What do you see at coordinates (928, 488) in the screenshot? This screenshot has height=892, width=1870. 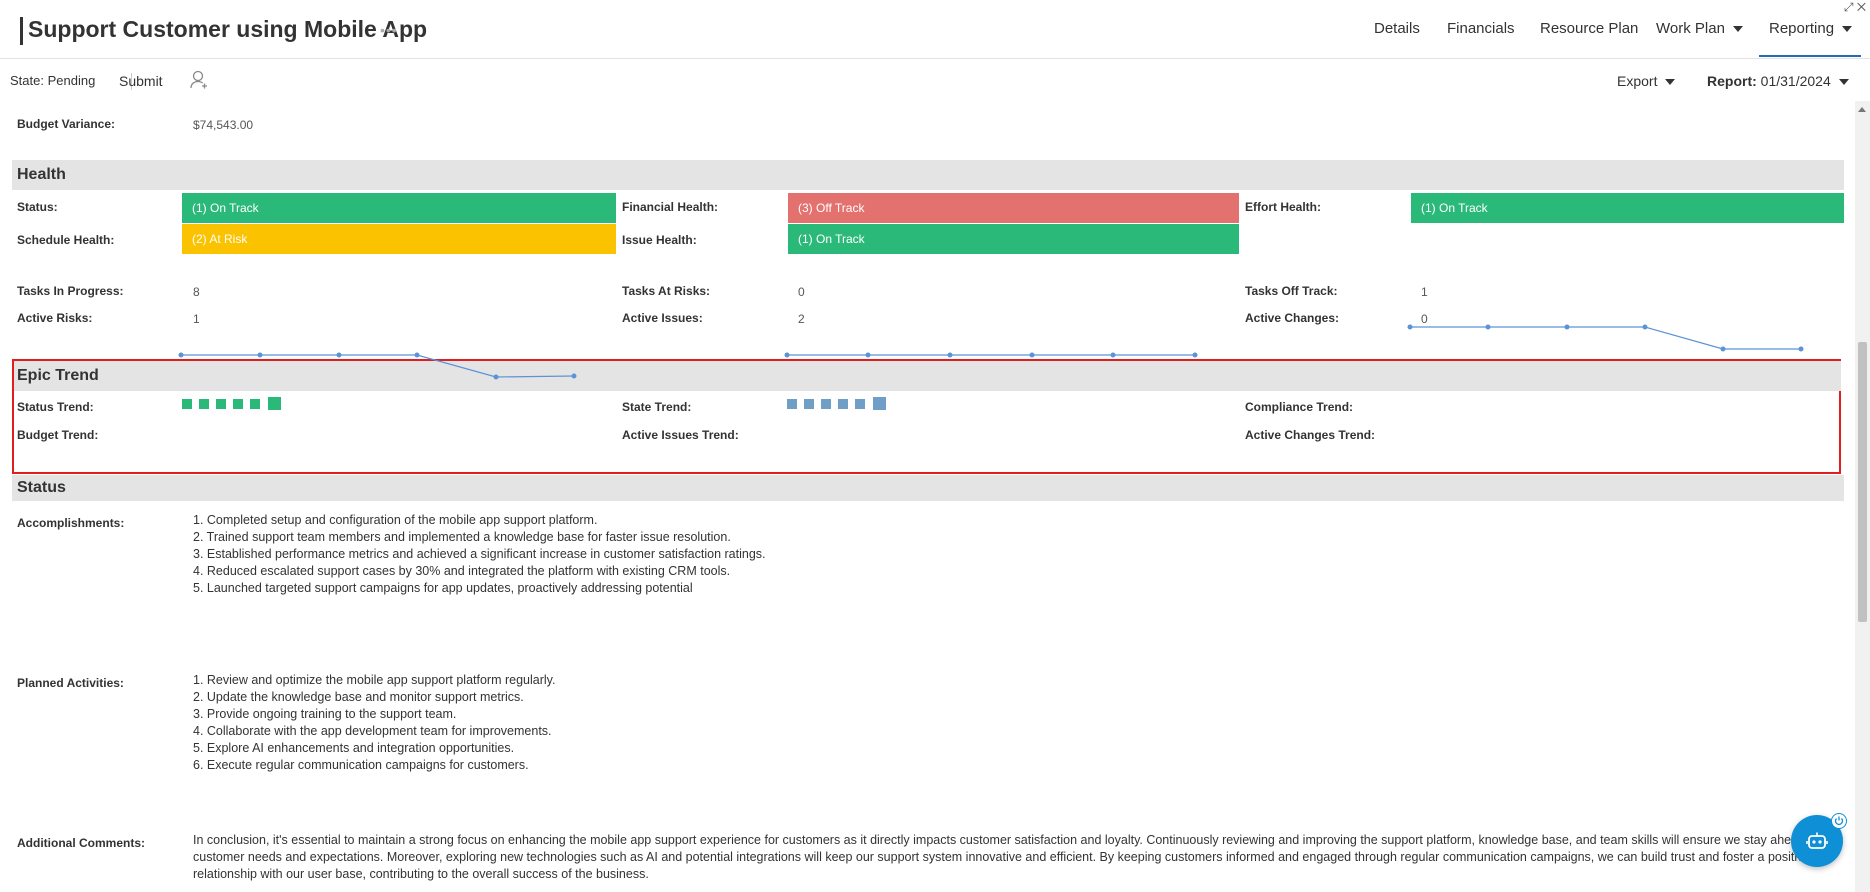 I see `status-section-header: Status` at bounding box center [928, 488].